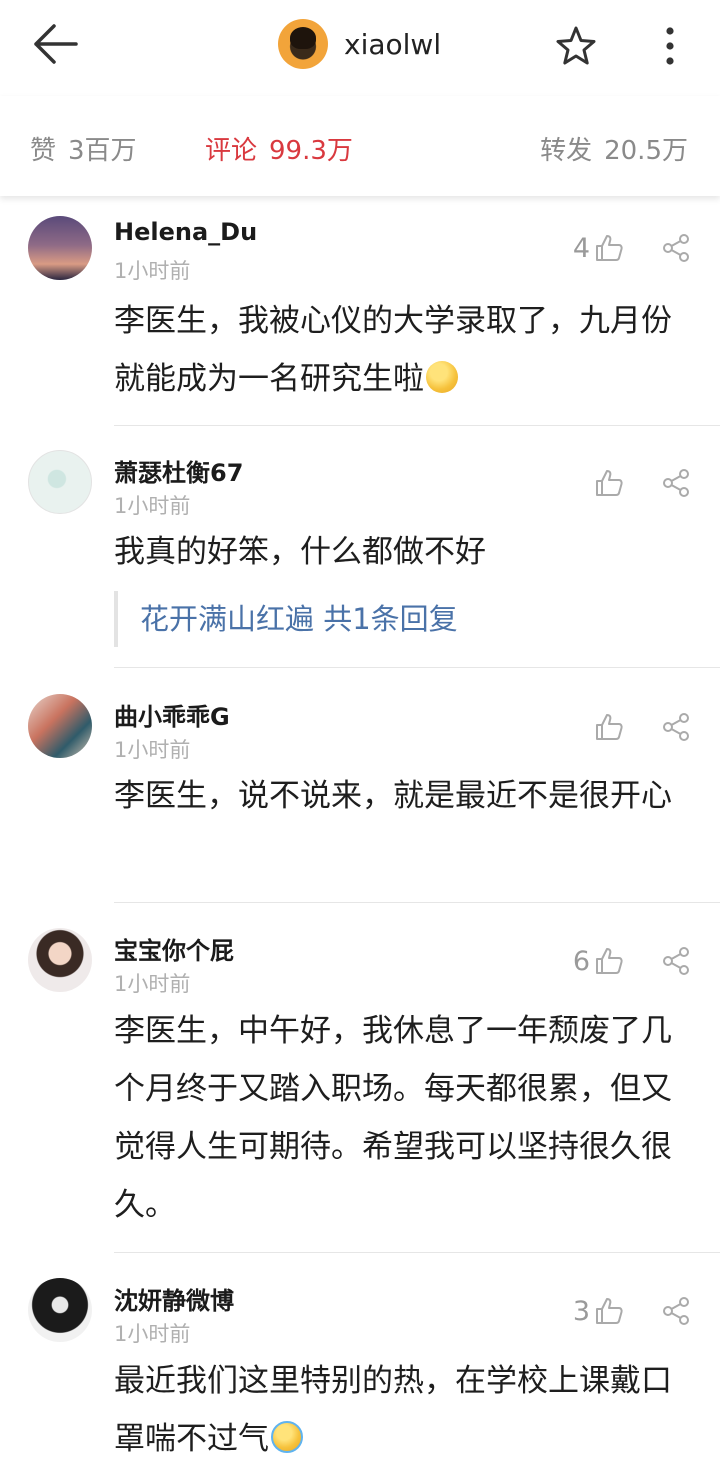  I want to click on favorite-button, so click(576, 46).